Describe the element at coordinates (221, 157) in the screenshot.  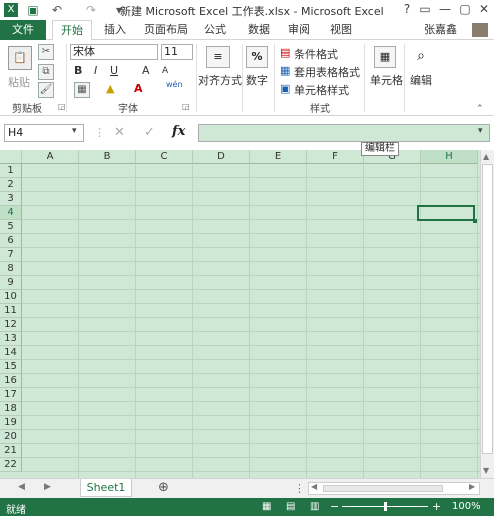
I see `column-header-d: D` at that location.